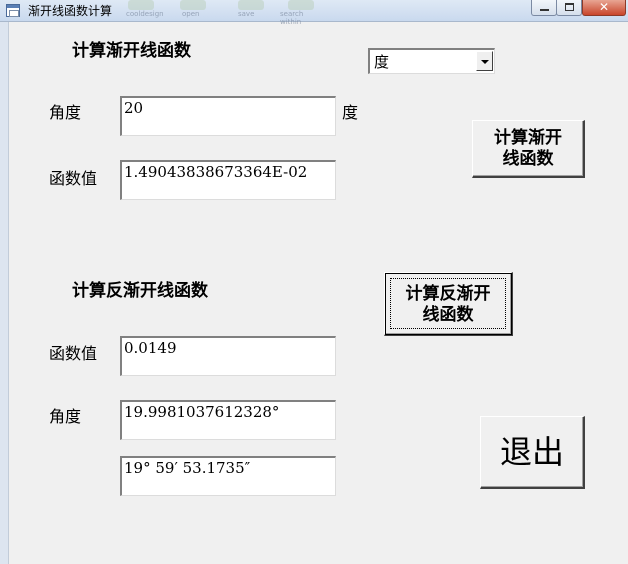 The image size is (628, 564). What do you see at coordinates (228, 420) in the screenshot?
I see `angle-decimal-output: 19.9981037612328°` at bounding box center [228, 420].